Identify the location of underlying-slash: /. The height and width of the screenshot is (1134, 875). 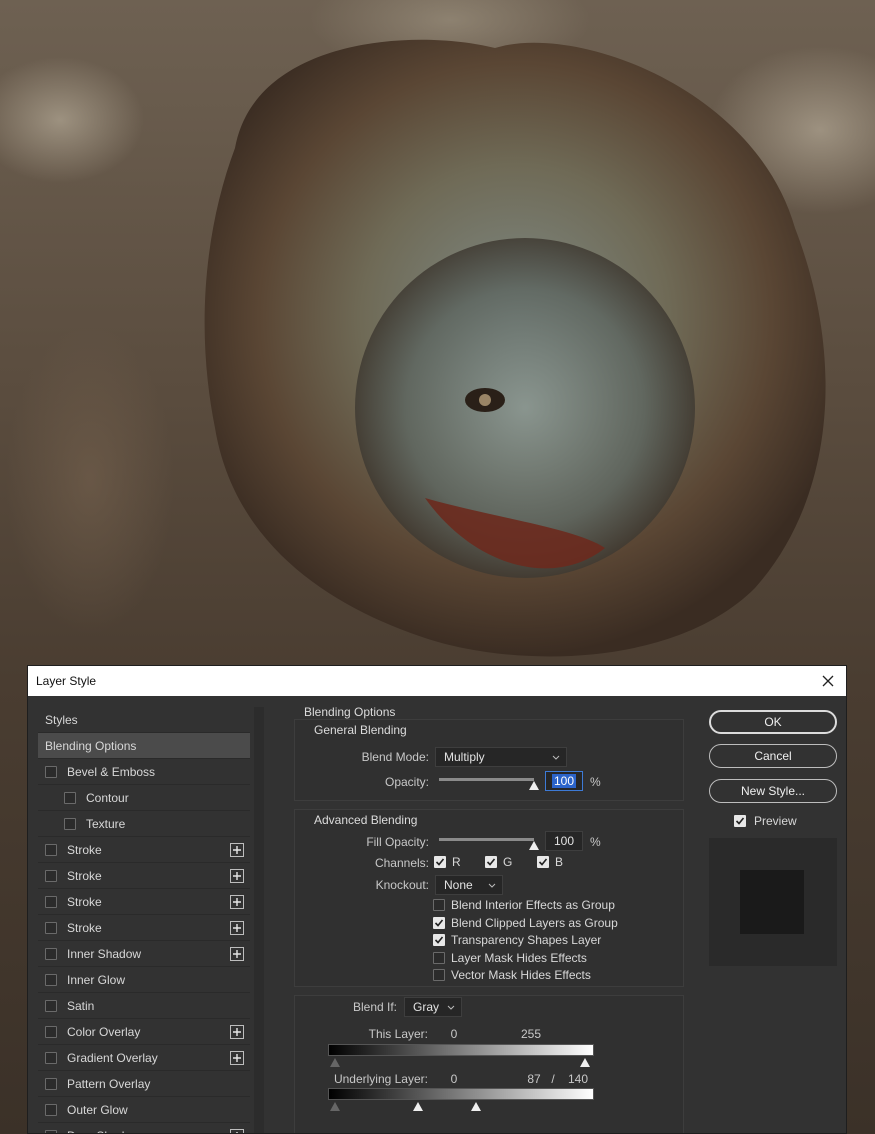
(553, 1079).